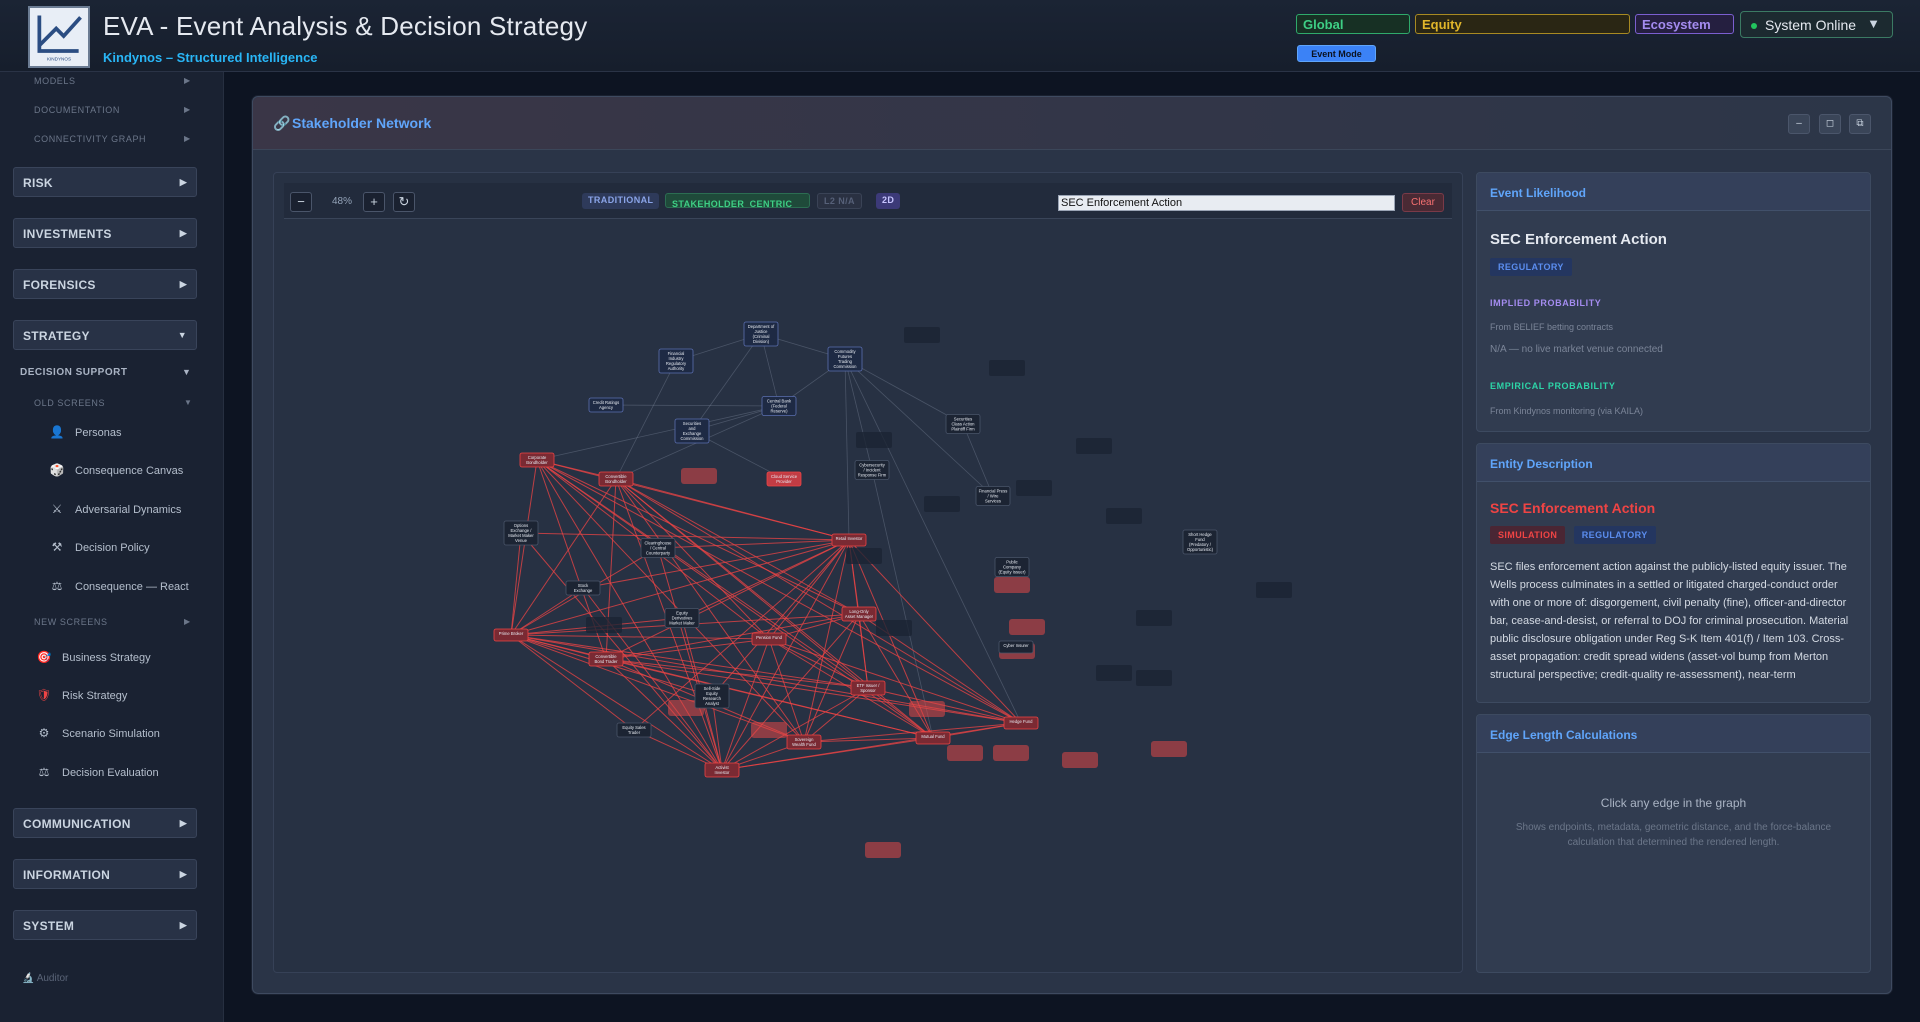 Image resolution: width=1920 pixels, height=1022 pixels. Describe the element at coordinates (105, 874) in the screenshot. I see `sidebar-section-information: INFORMATION ▶` at that location.